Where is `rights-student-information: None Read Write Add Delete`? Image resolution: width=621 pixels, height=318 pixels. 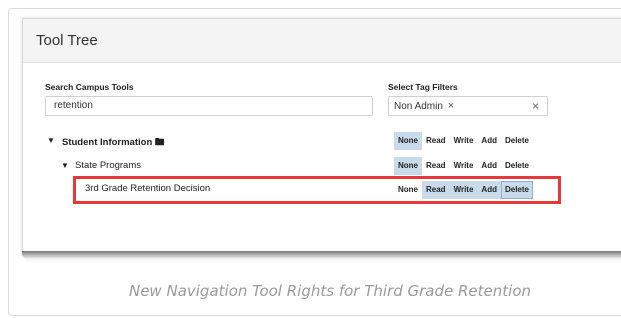
rights-student-information: None Read Write Add Delete is located at coordinates (463, 141).